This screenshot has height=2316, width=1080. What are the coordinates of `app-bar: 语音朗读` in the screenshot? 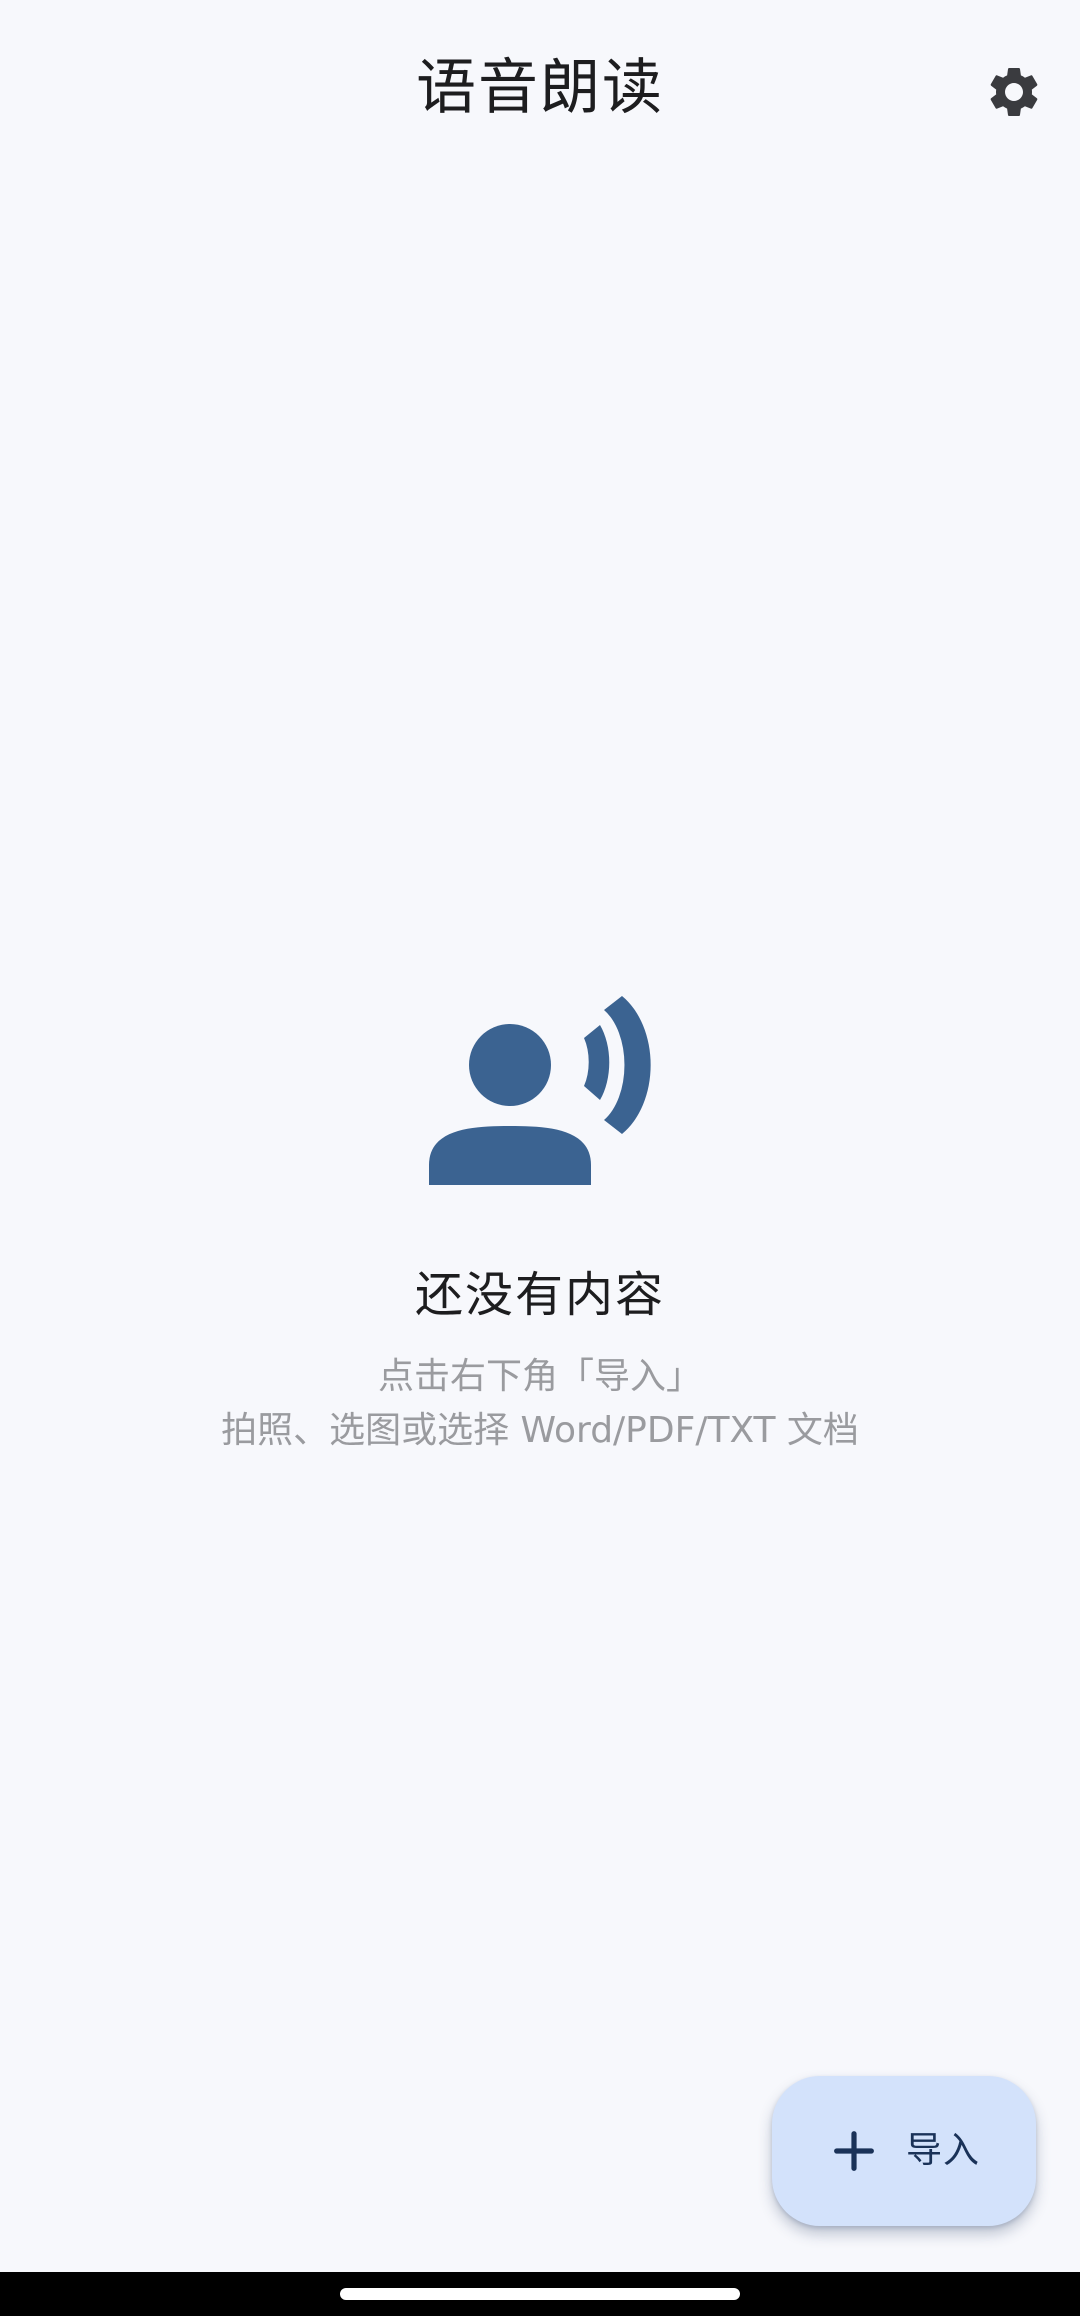 It's located at (540, 87).